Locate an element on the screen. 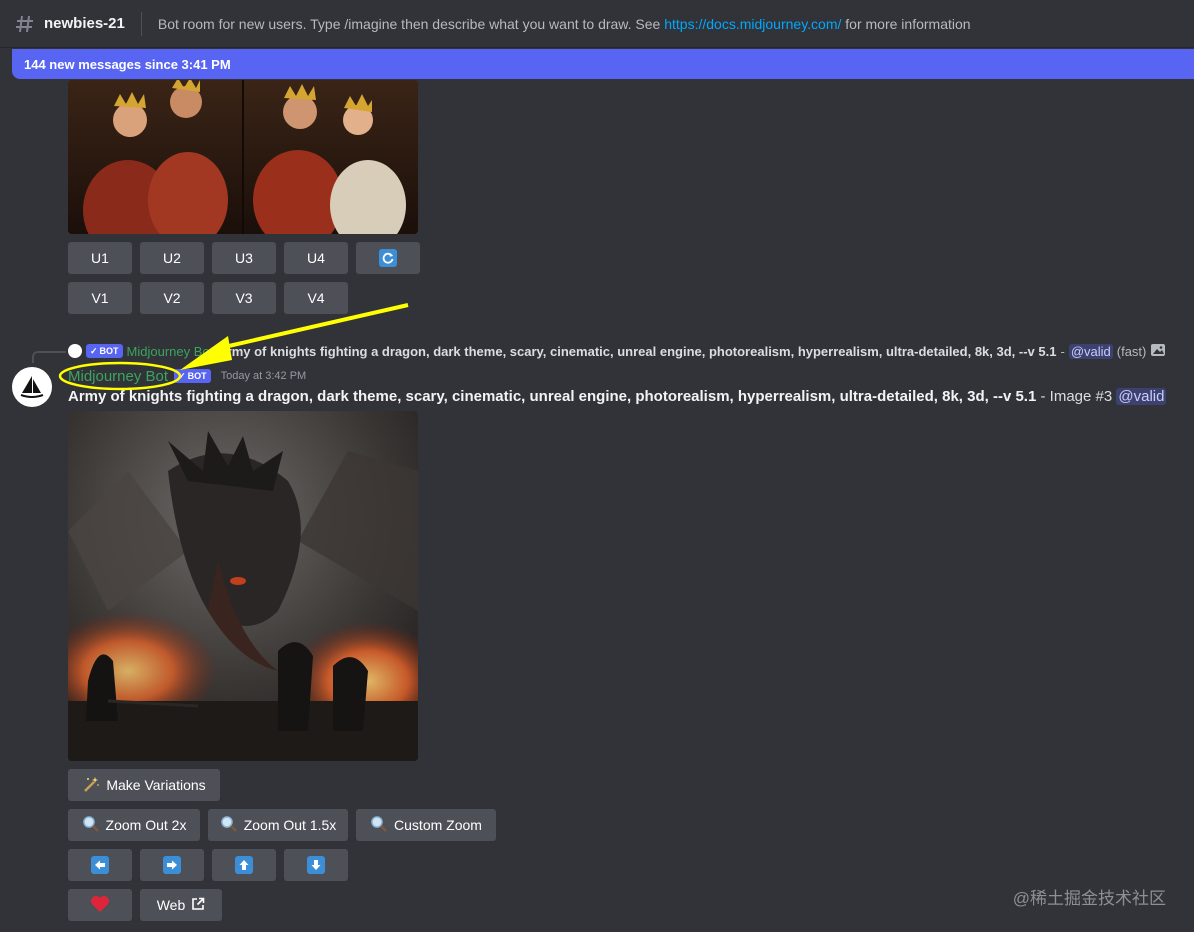 The height and width of the screenshot is (932, 1194). docs-link: https://docs.midjourney.com/ is located at coordinates (752, 24).